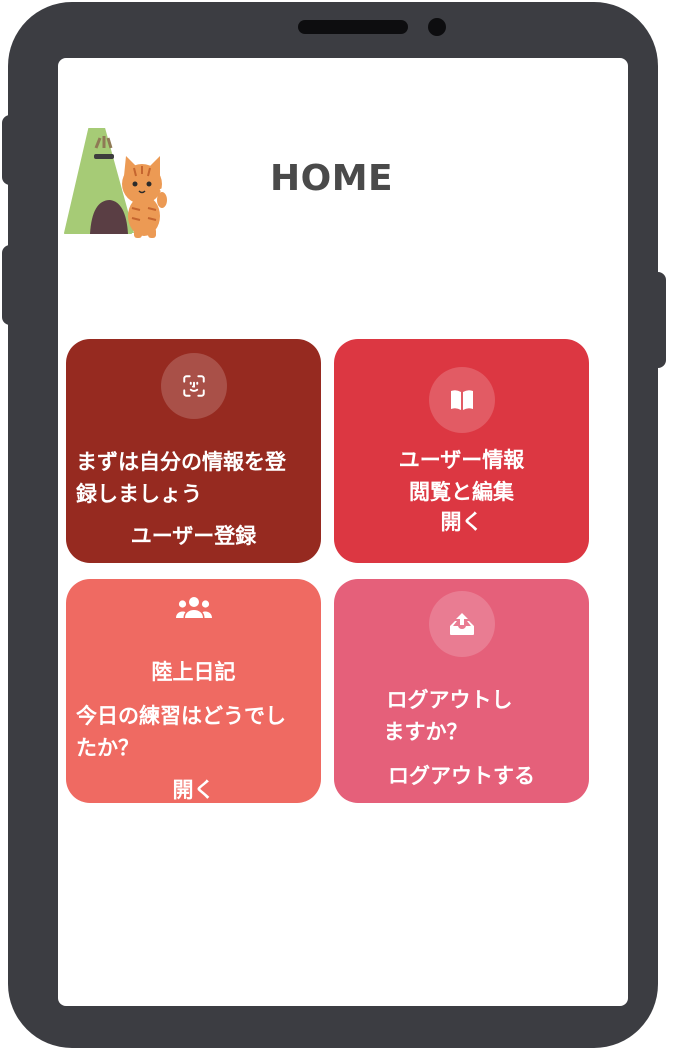 This screenshot has height=1054, width=688. I want to click on logout-button: ログアウトする, so click(461, 776).